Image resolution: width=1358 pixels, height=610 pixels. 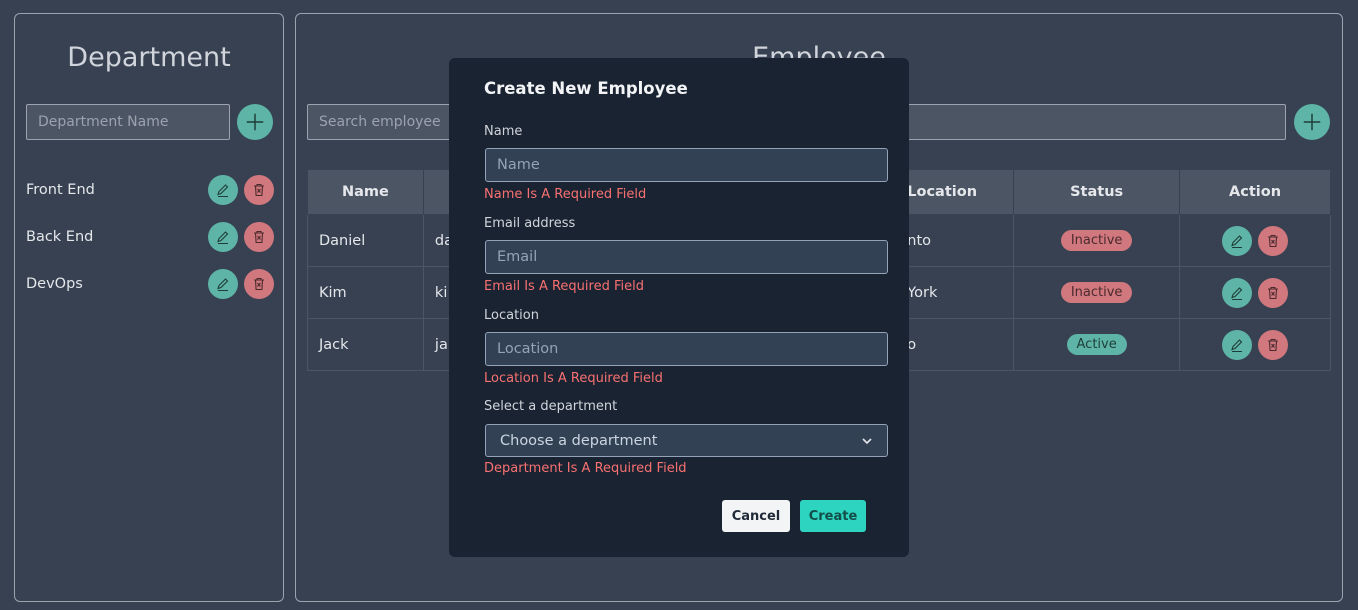 What do you see at coordinates (365, 240) in the screenshot?
I see `cell-name: Daniel` at bounding box center [365, 240].